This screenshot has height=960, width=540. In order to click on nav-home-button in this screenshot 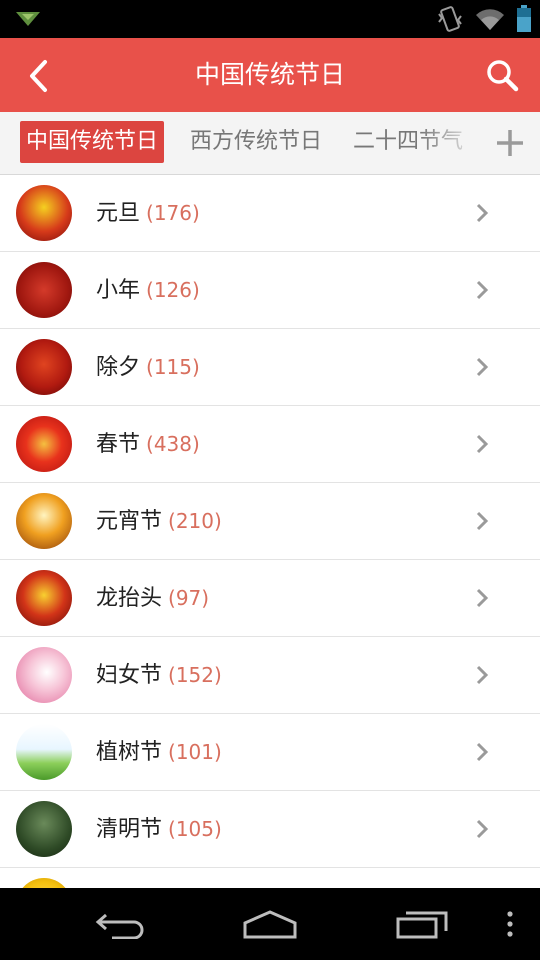, I will do `click(270, 924)`.